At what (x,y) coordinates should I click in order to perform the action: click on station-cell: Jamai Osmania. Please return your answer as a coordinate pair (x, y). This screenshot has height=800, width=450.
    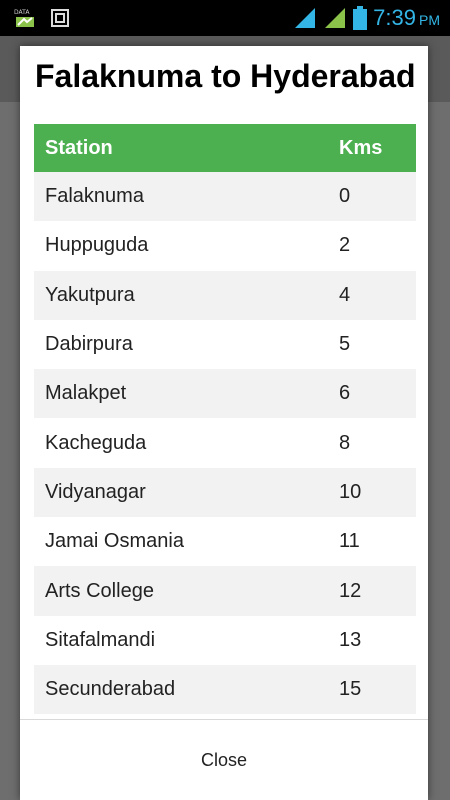
    Looking at the image, I should click on (181, 542).